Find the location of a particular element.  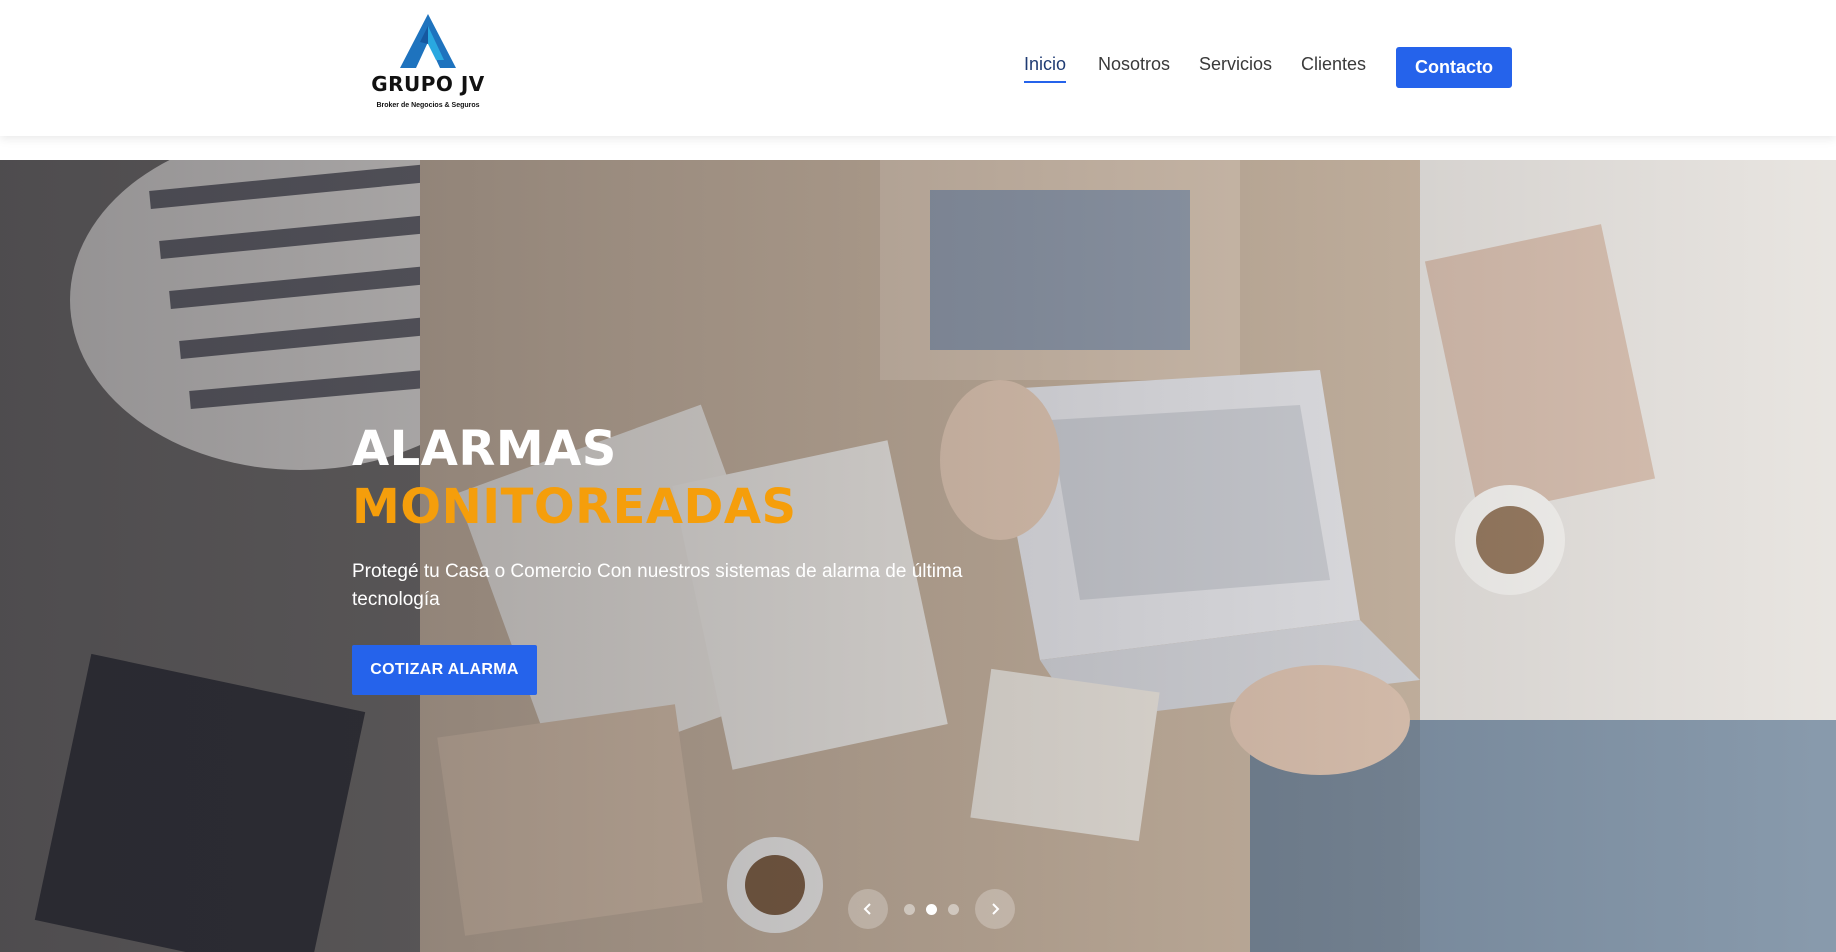

nav-item-clientes: Clientes is located at coordinates (1333, 64).